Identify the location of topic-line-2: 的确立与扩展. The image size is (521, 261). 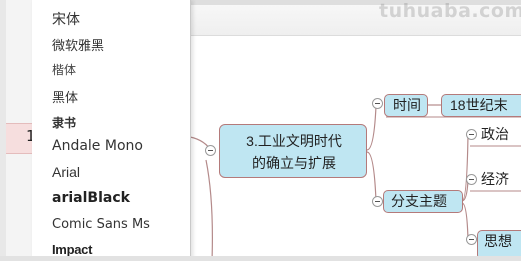
(294, 163).